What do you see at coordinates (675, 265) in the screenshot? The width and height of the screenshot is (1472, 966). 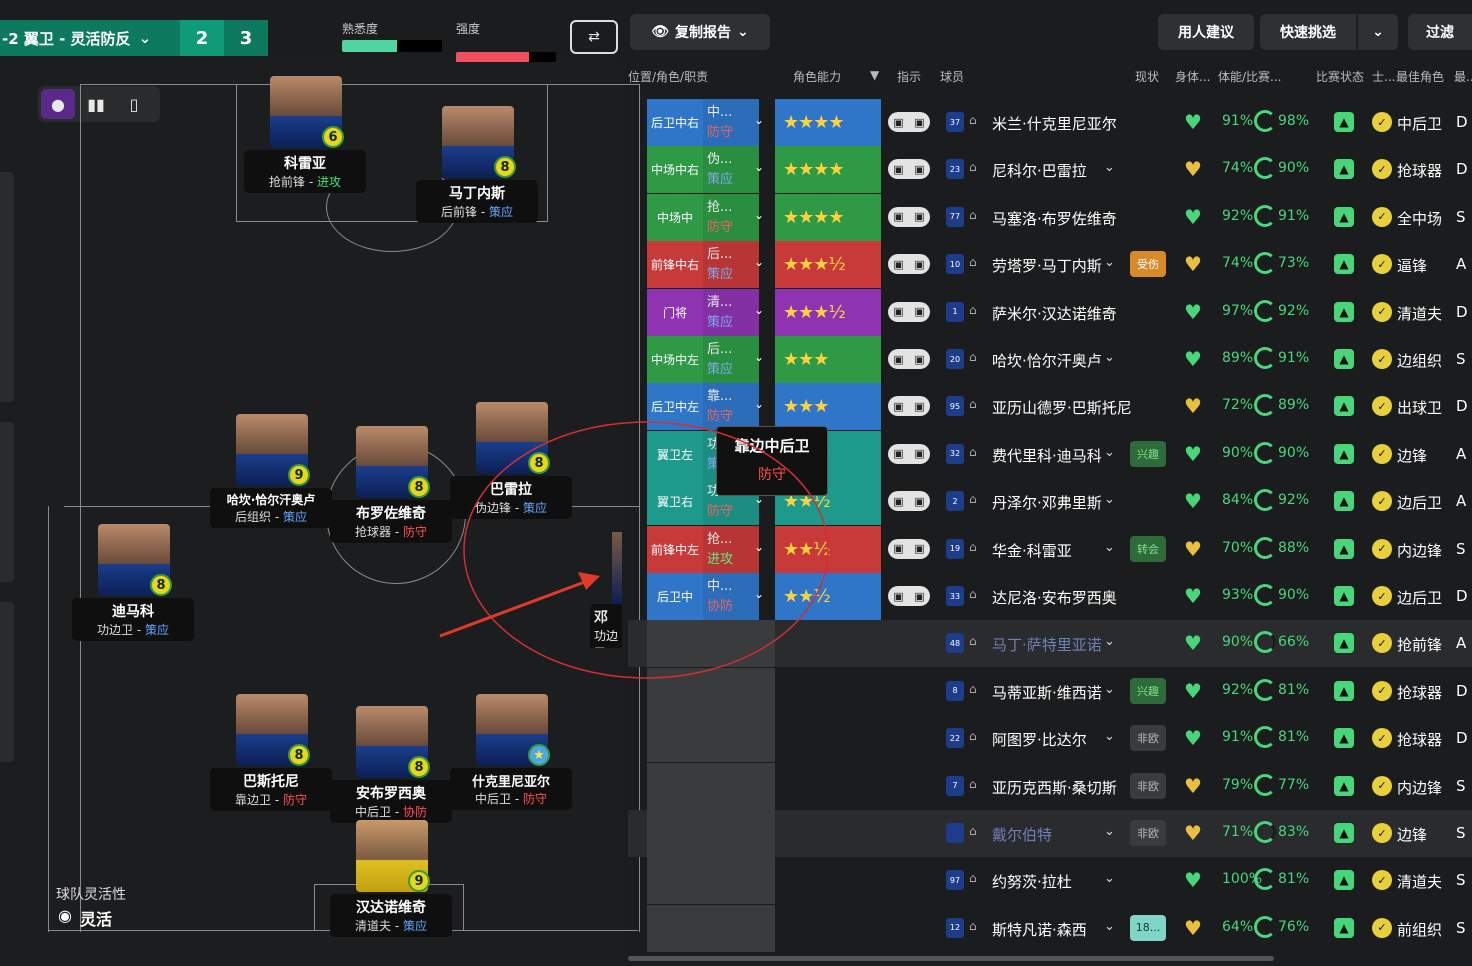 I see `position-cell: 前锋中右` at bounding box center [675, 265].